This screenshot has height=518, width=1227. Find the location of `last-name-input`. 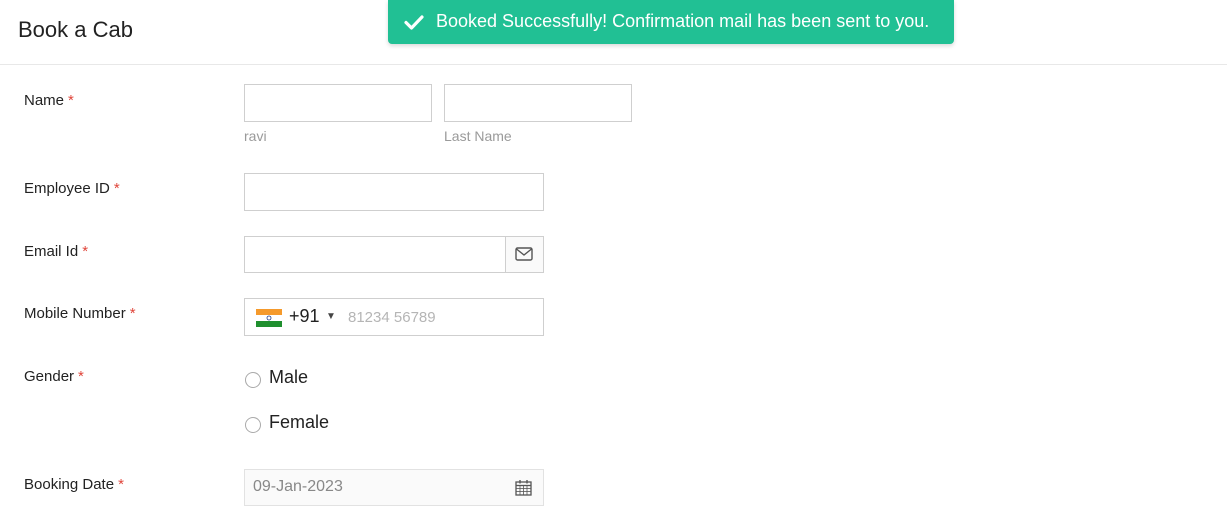

last-name-input is located at coordinates (538, 103).